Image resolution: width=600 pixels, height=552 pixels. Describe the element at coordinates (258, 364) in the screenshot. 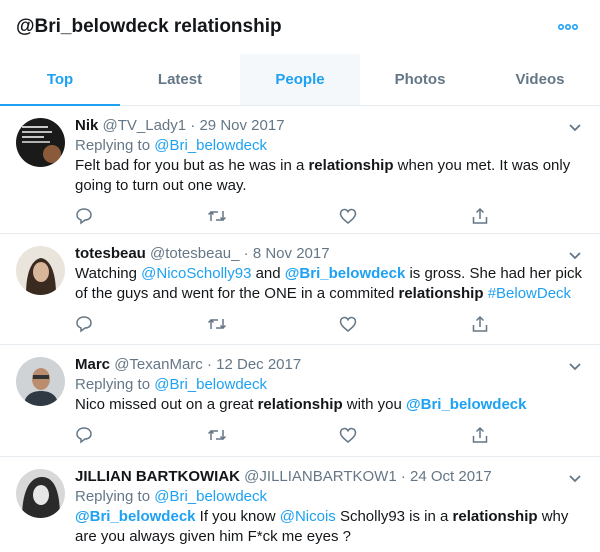

I see `tweet-date: 12 Dec 2017` at that location.